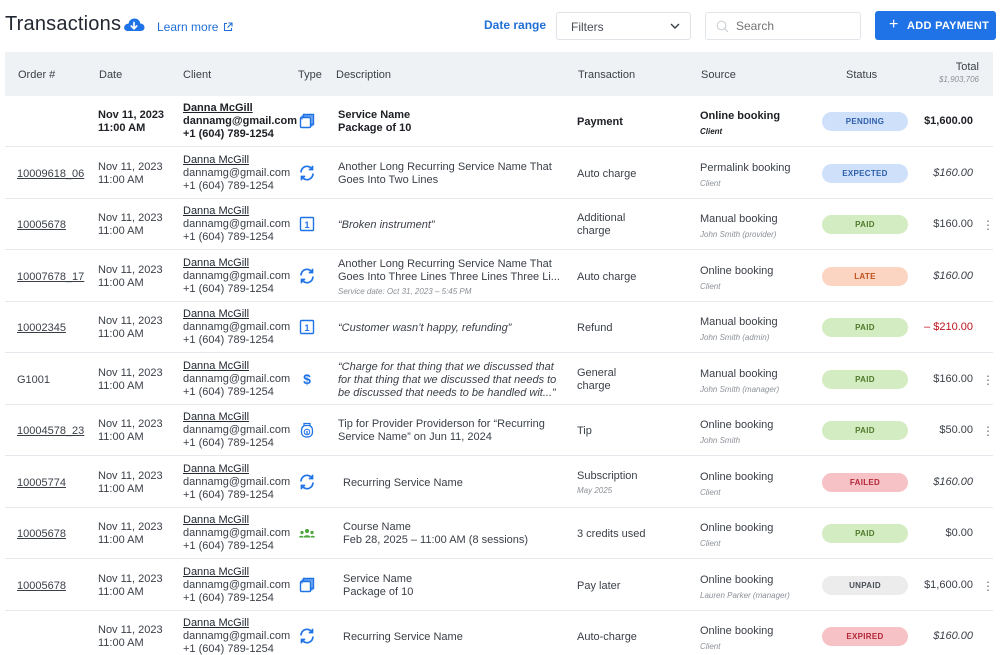 Image resolution: width=1002 pixels, height=655 pixels. Describe the element at coordinates (622, 225) in the screenshot. I see `transaction-cell: Additional charge` at that location.